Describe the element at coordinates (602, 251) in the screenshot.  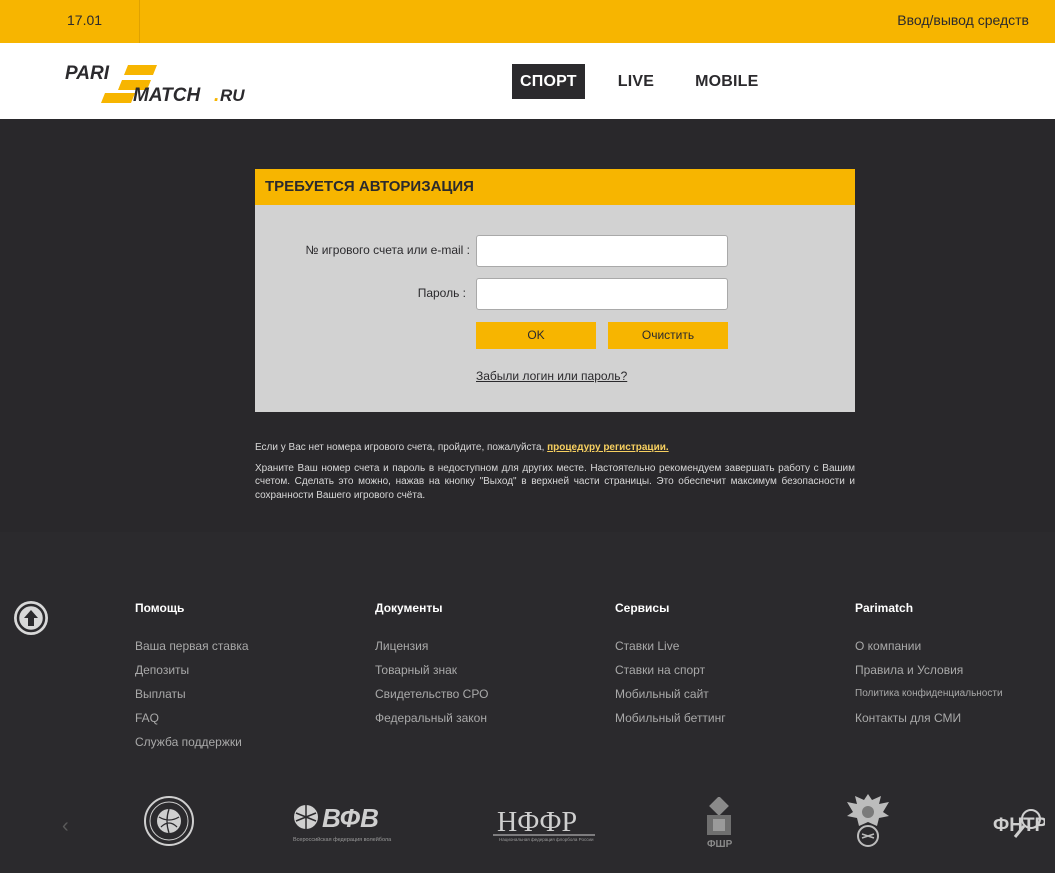
I see `account-input` at that location.